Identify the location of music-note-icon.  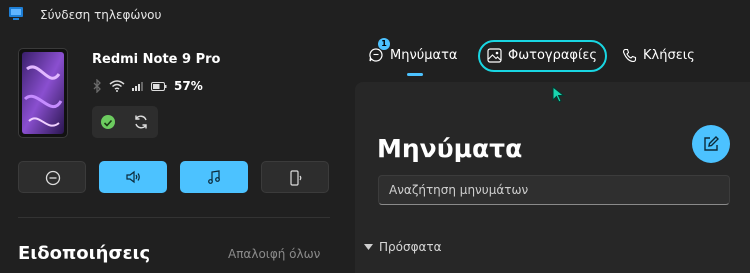
(214, 177).